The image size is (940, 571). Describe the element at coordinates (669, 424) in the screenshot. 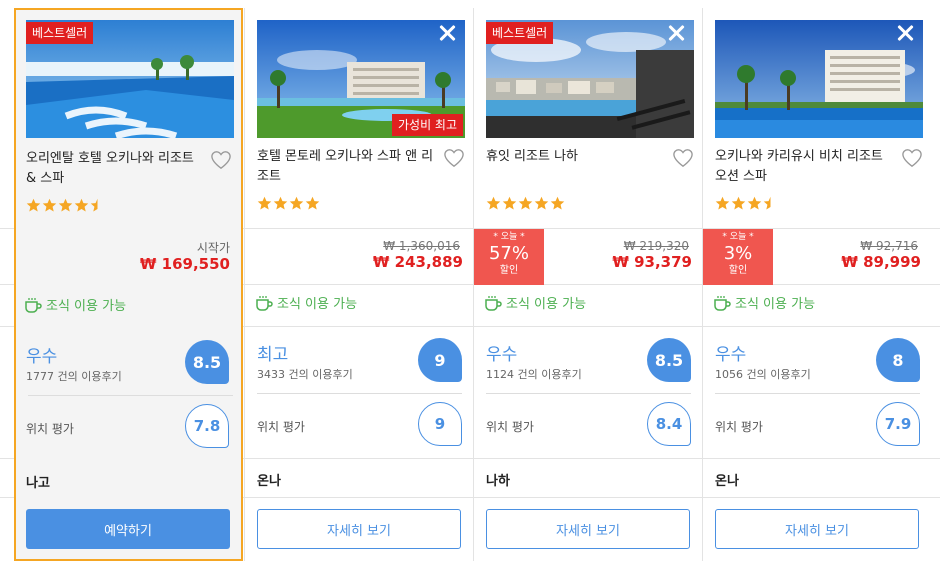

I see `location-score-badge: 8.4` at that location.